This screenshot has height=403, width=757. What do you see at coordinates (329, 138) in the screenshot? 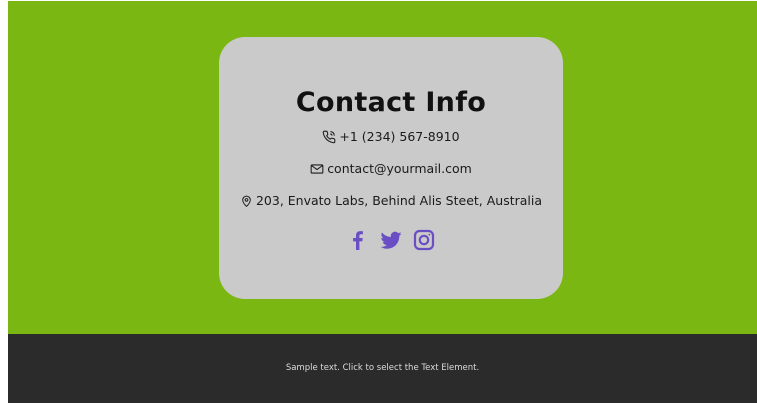
I see `phone-icon` at bounding box center [329, 138].